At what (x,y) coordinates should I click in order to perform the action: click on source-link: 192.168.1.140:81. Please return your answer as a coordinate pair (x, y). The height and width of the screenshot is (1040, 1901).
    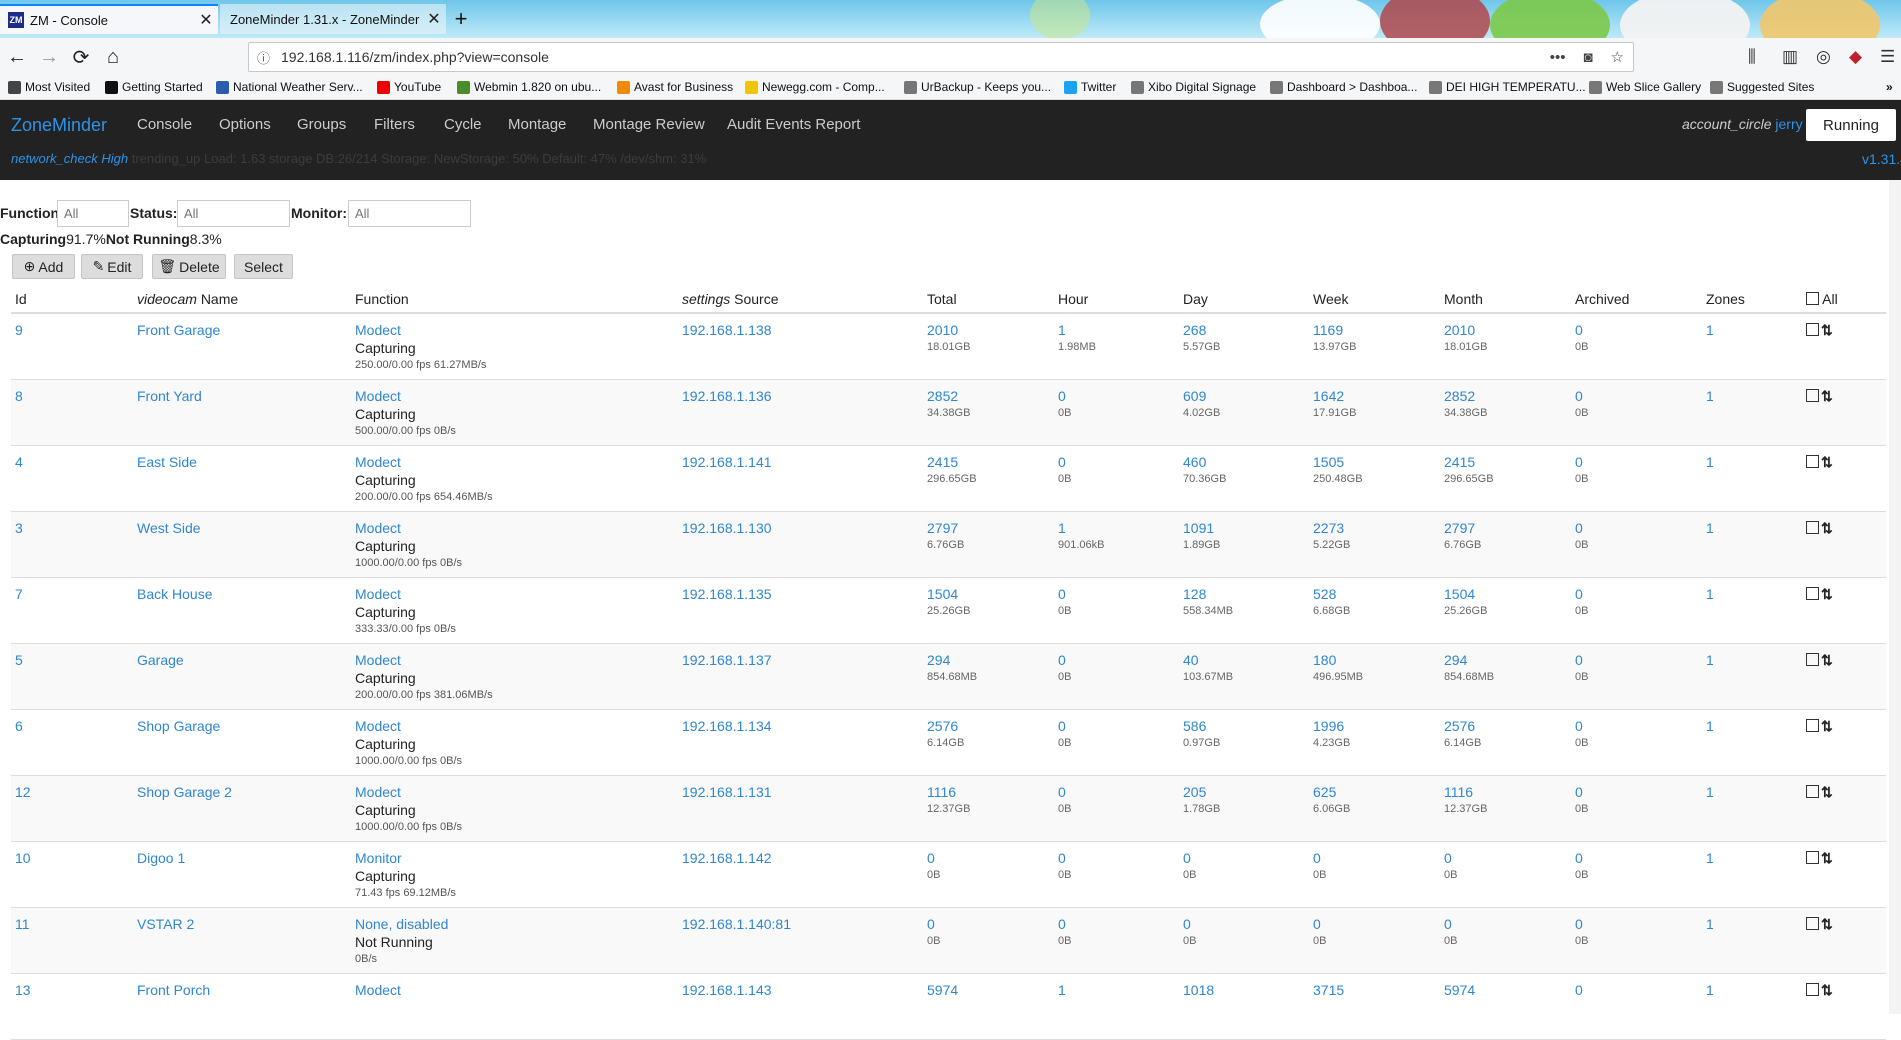
    Looking at the image, I should click on (736, 924).